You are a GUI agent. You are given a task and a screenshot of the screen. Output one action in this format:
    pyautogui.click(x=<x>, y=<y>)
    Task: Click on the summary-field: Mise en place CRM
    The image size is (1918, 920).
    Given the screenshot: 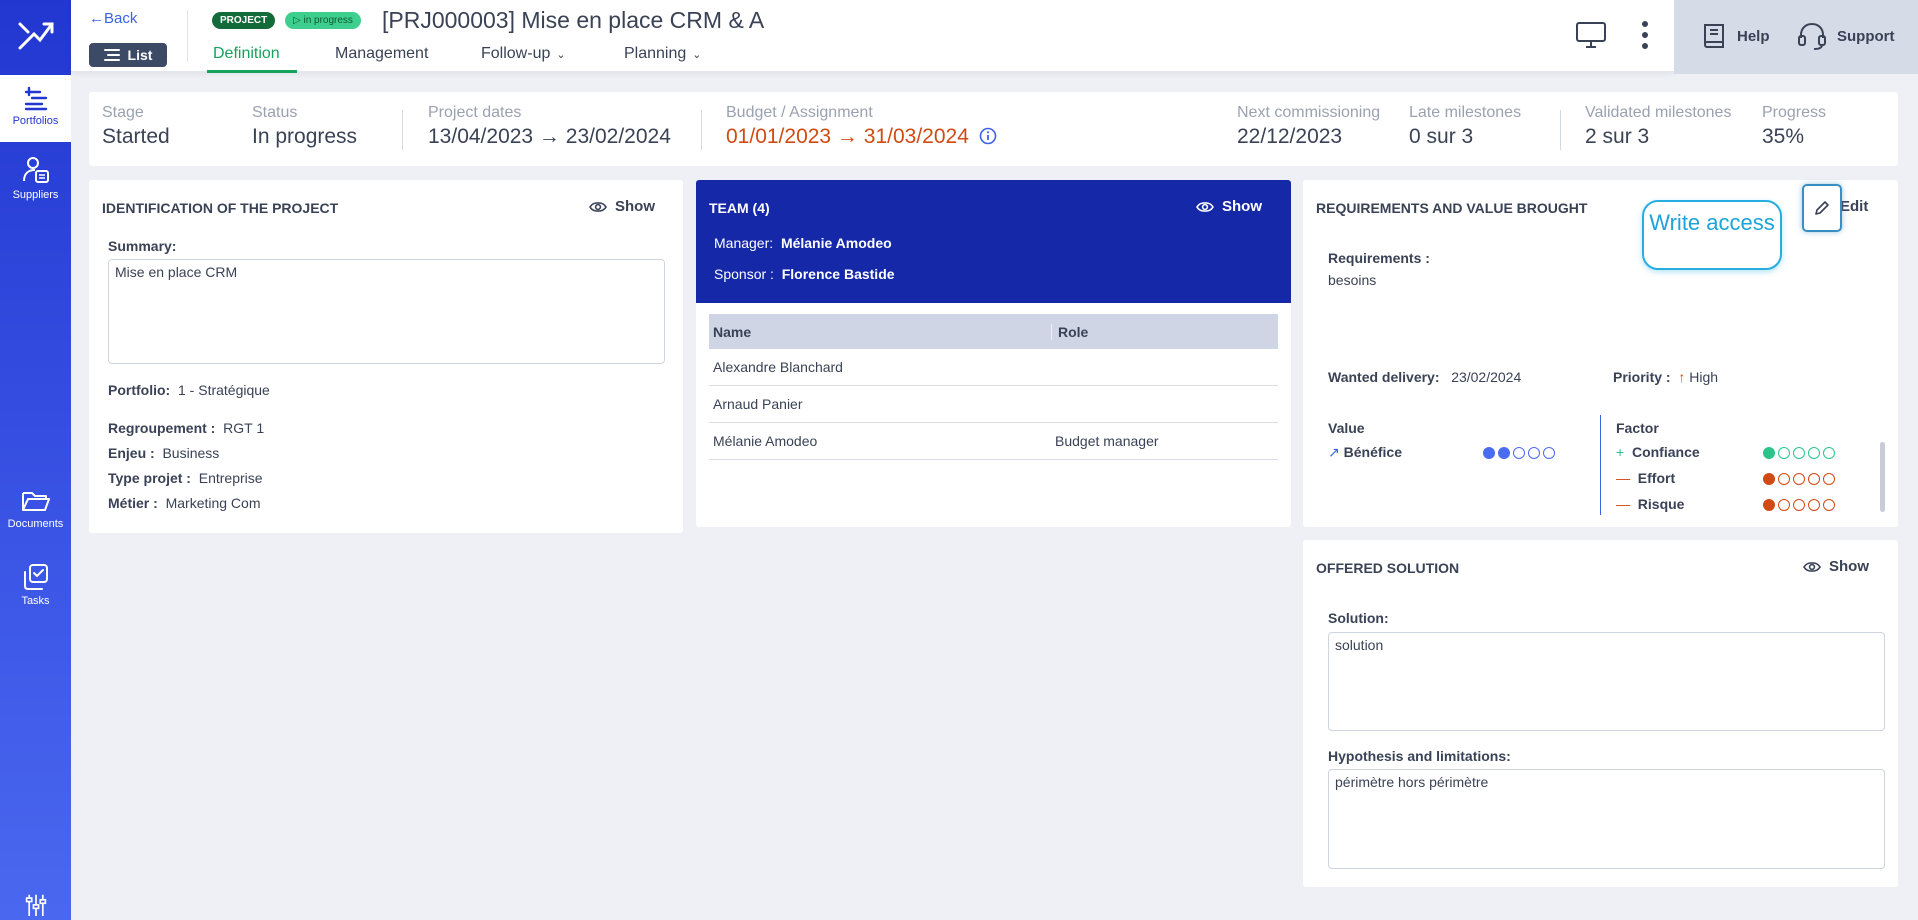 What is the action you would take?
    pyautogui.click(x=386, y=311)
    